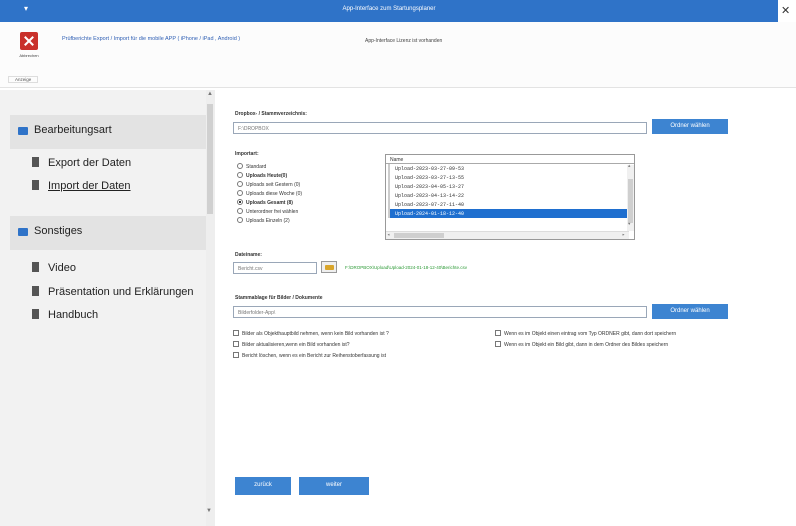 This screenshot has width=796, height=526. What do you see at coordinates (785, 10) in the screenshot?
I see `window-close-icon: ✕` at bounding box center [785, 10].